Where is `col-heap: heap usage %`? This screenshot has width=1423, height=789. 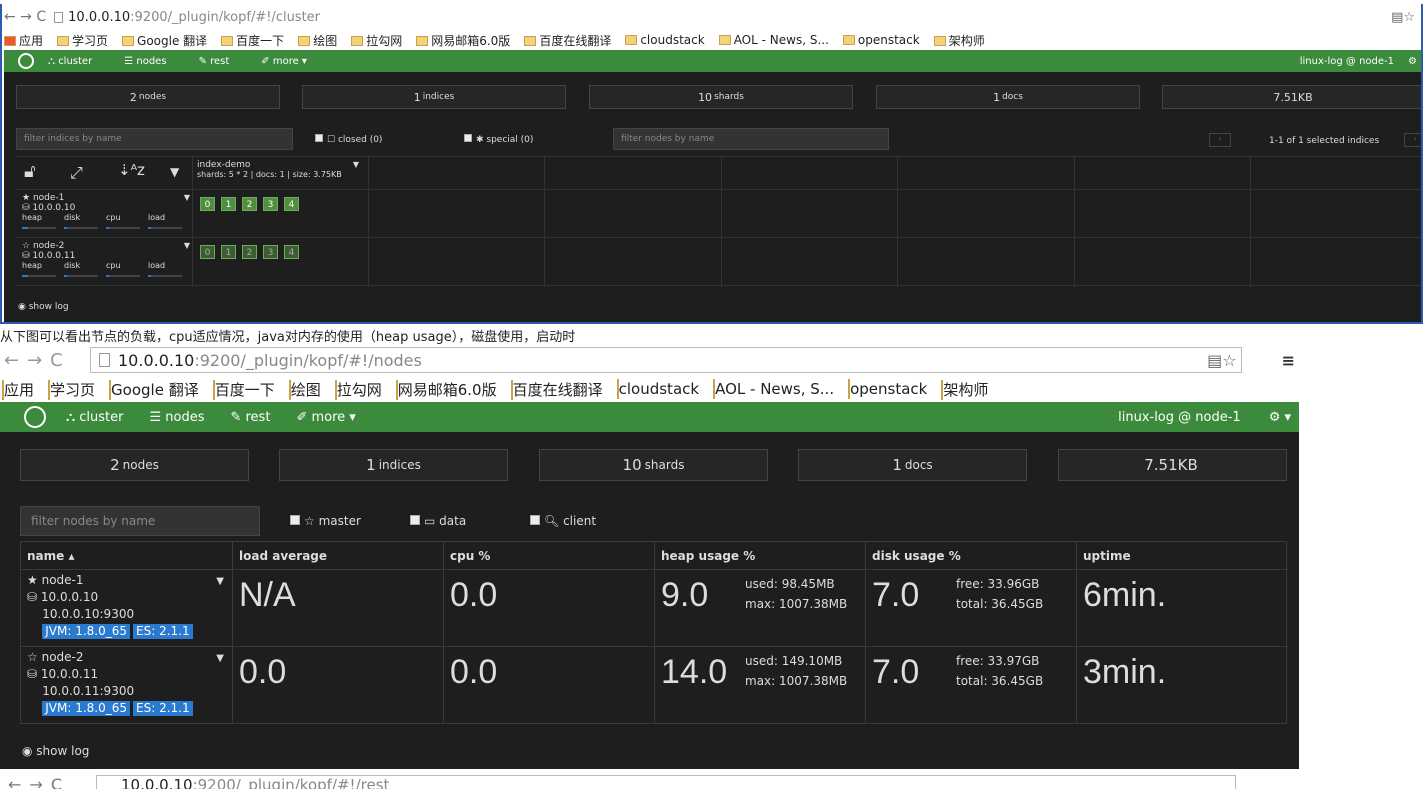
col-heap: heap usage % is located at coordinates (759, 555).